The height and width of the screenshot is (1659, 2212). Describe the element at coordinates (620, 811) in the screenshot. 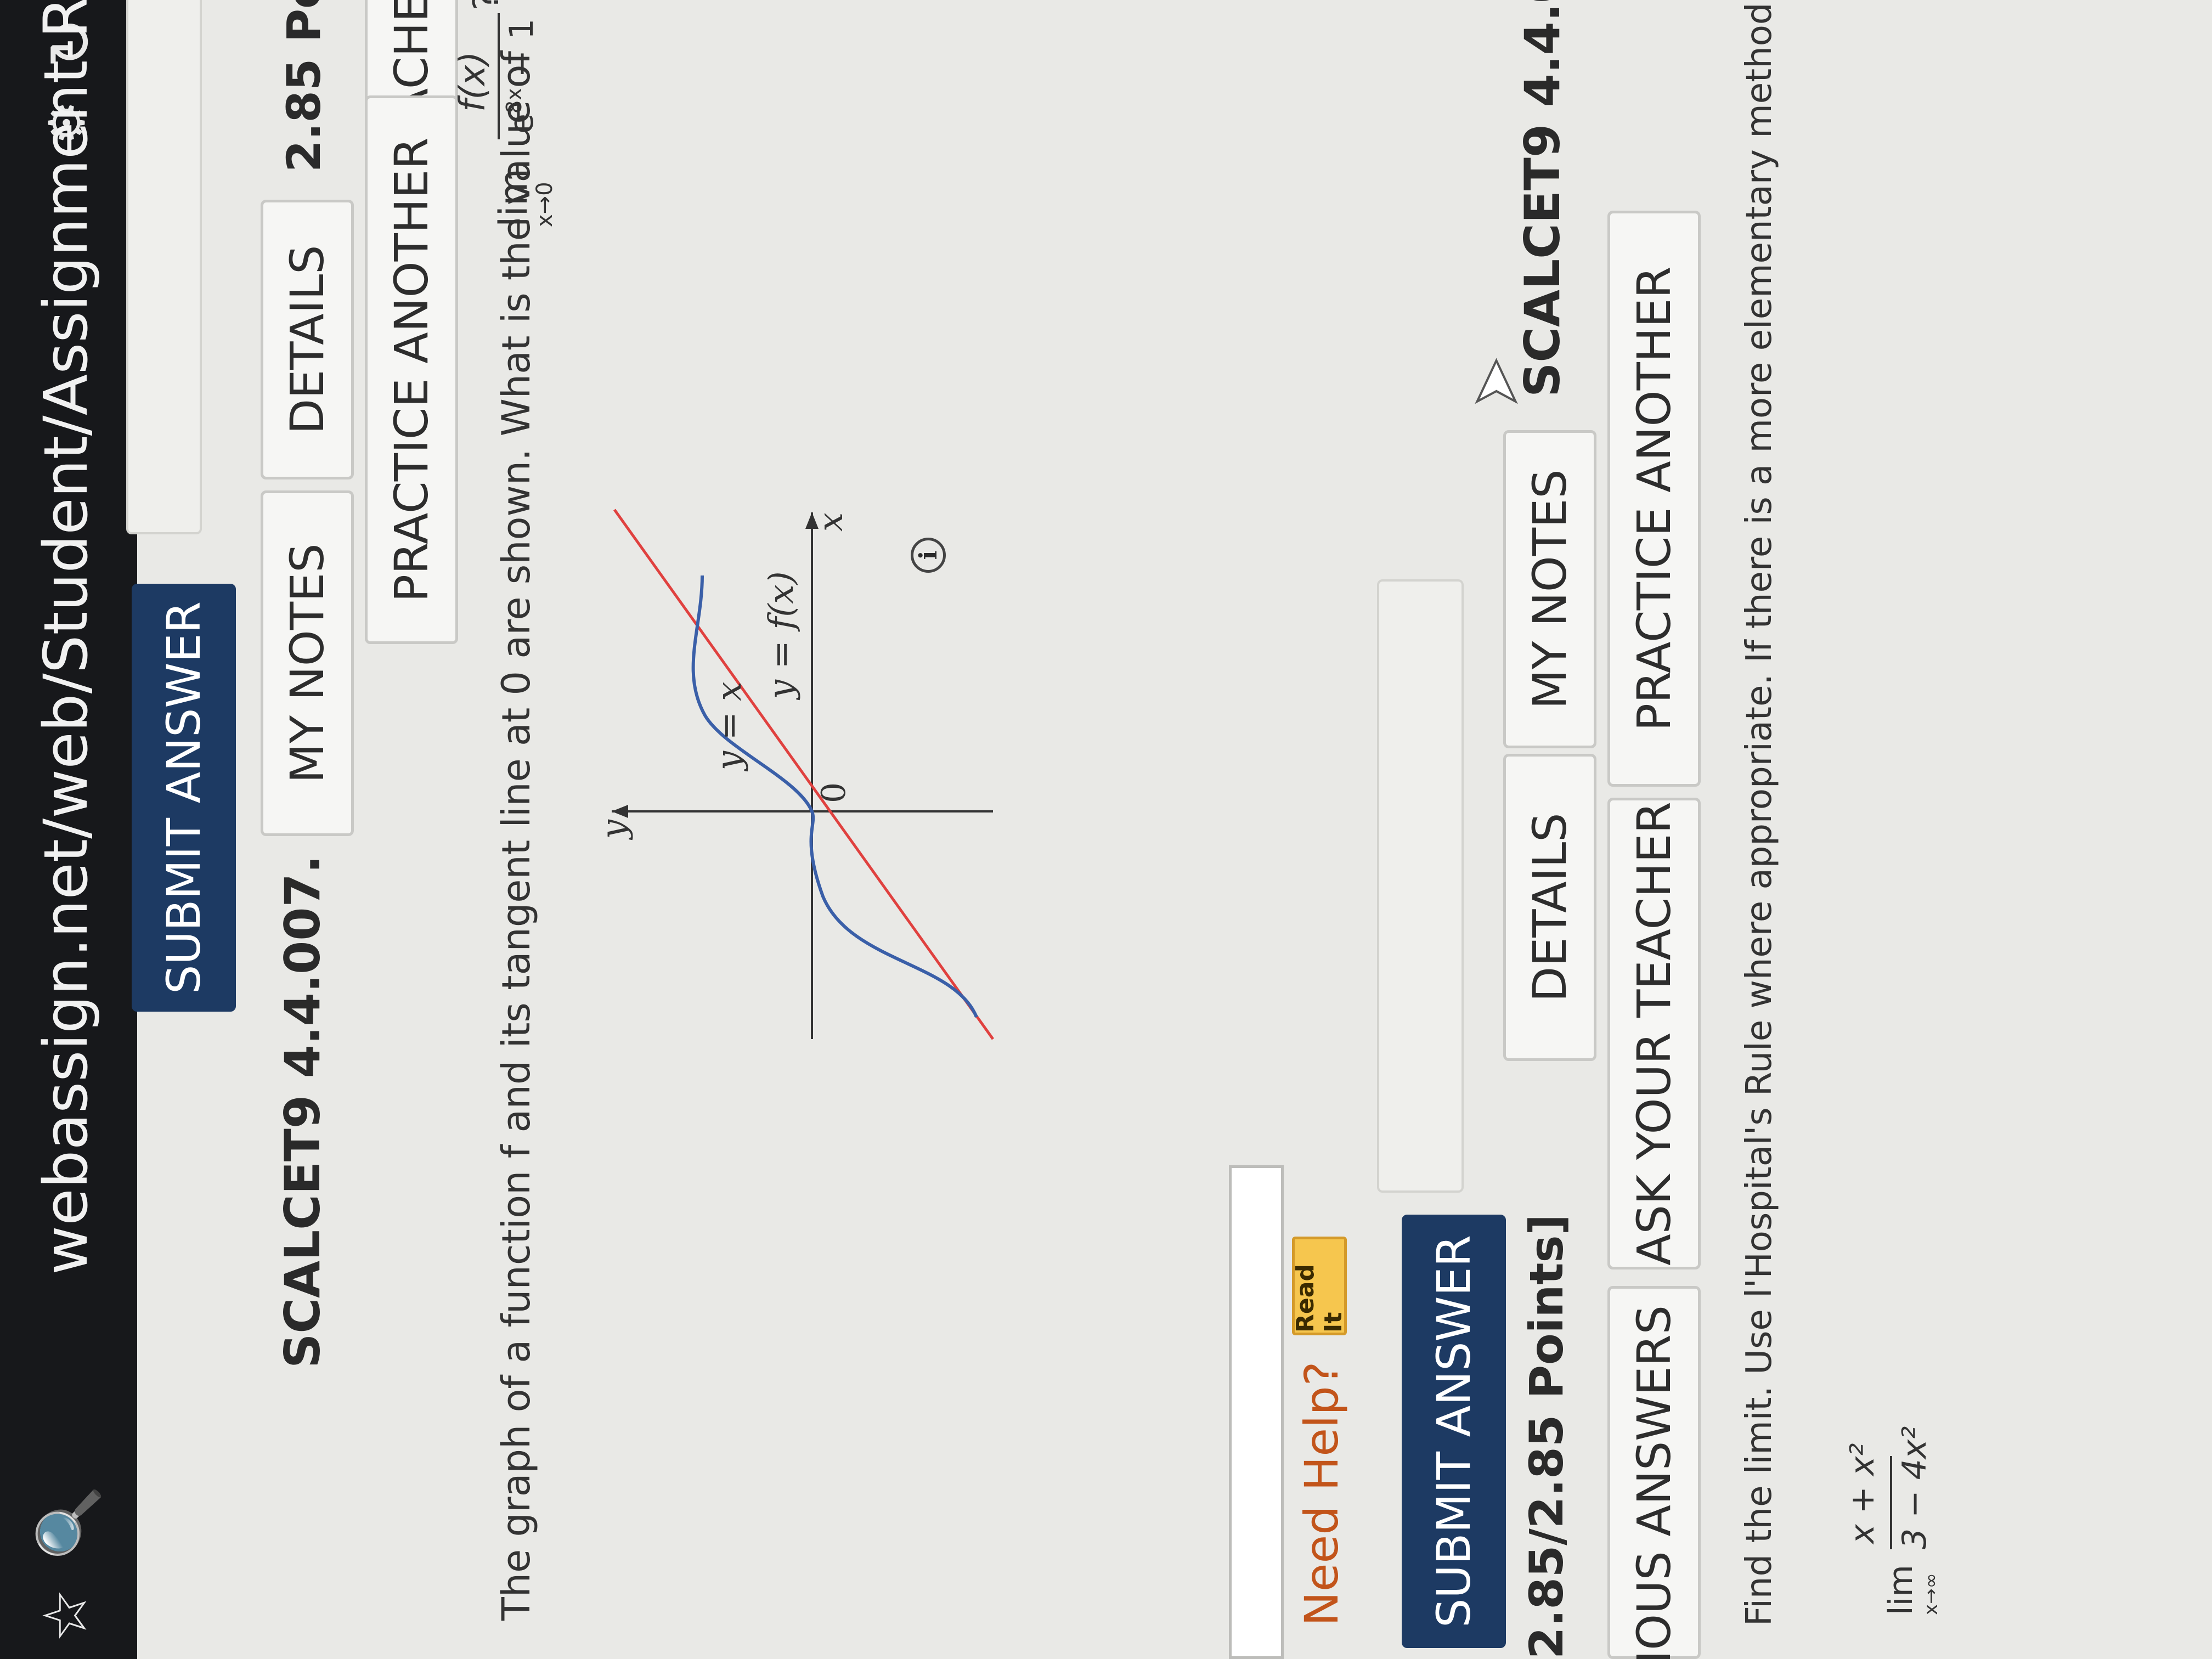

I see `y-axis-arrow-icon` at that location.